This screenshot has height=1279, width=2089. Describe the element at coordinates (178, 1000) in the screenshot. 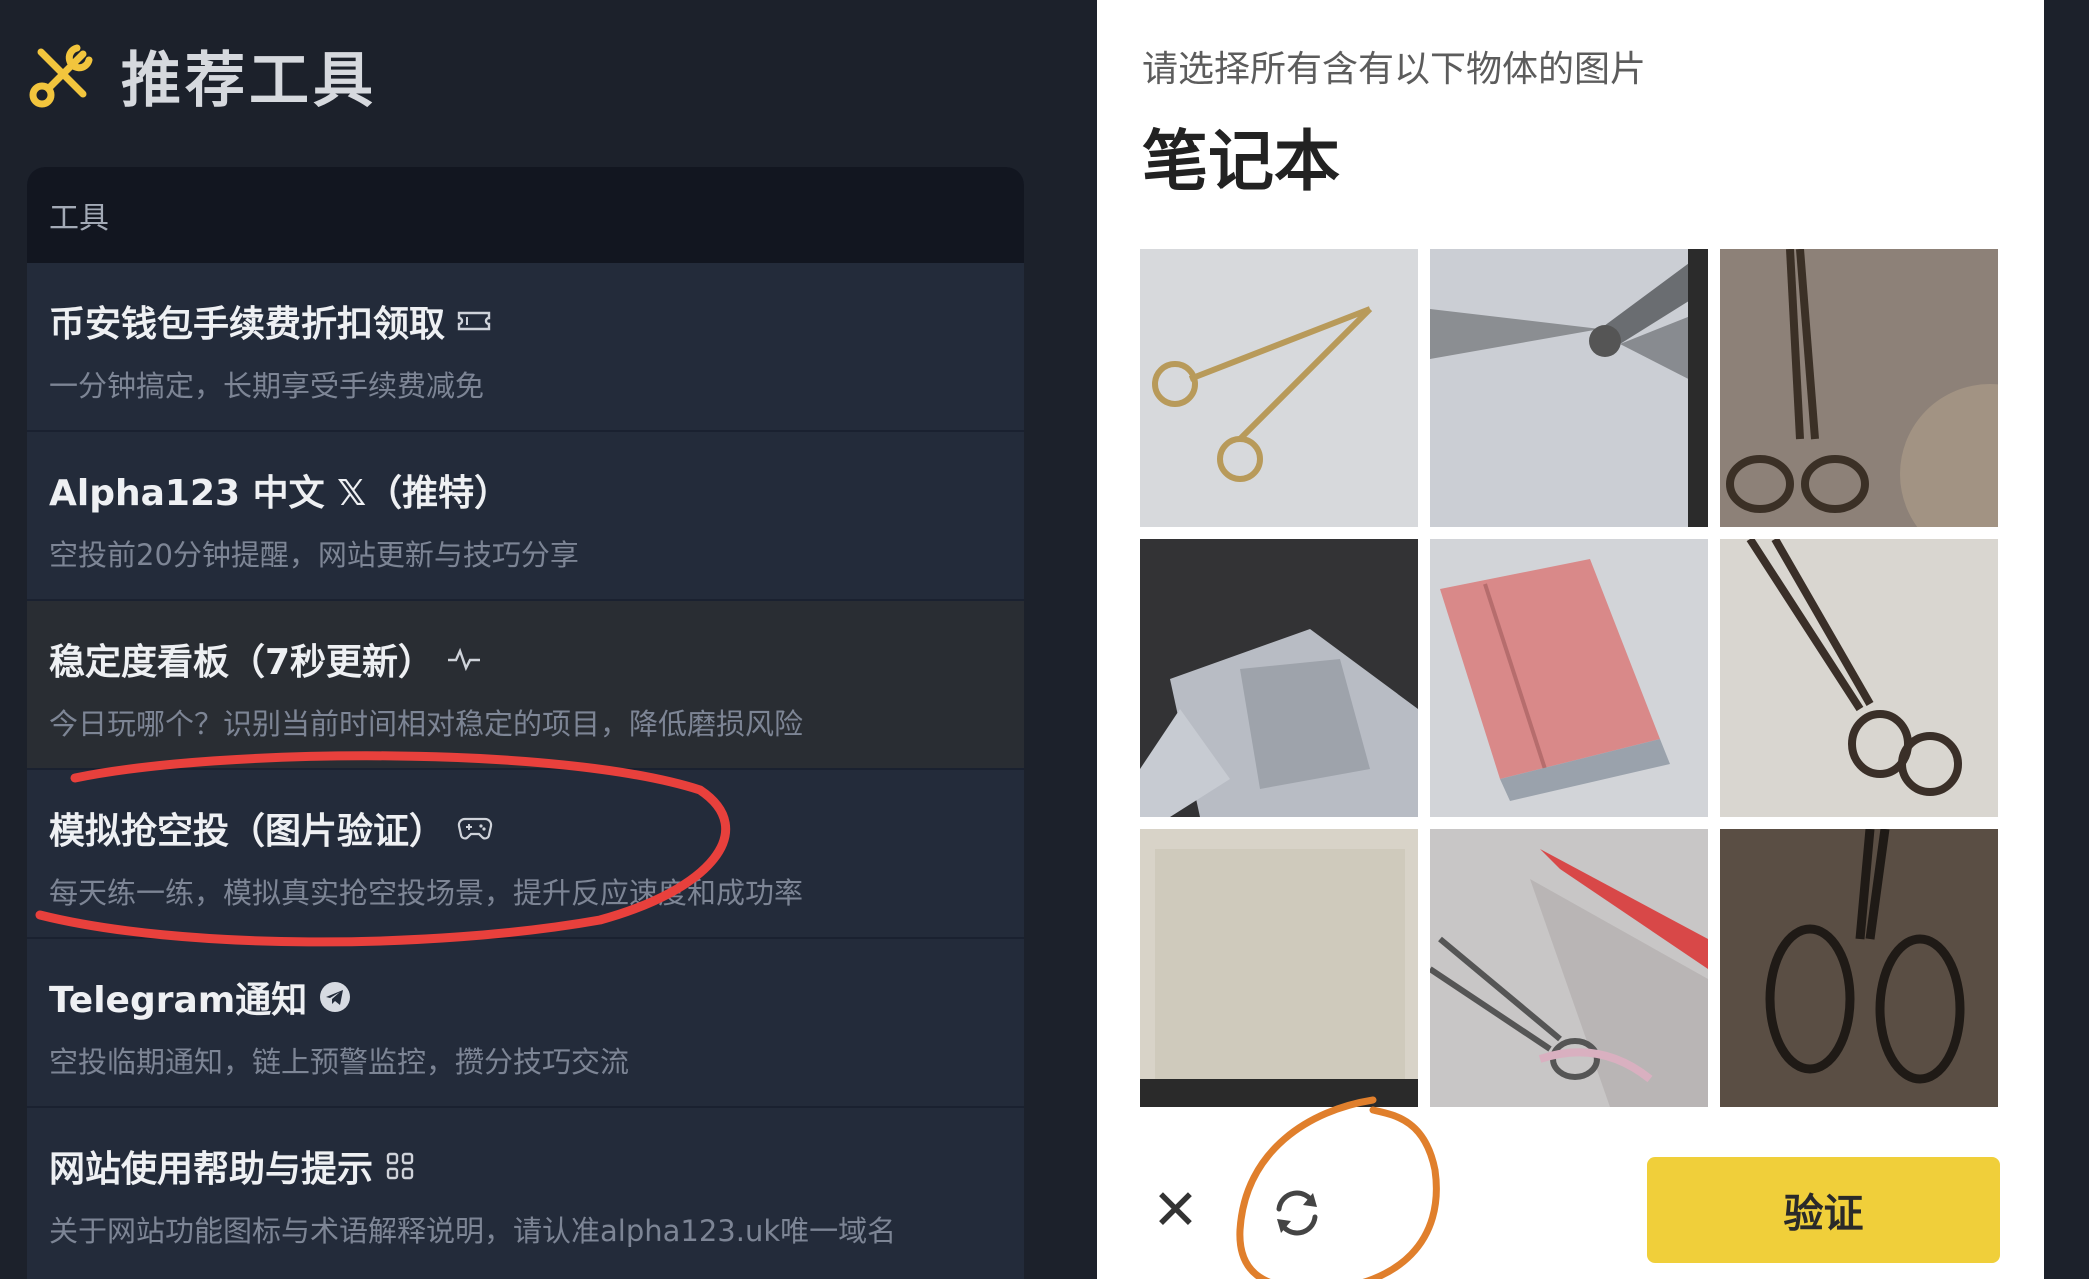

I see `tool-title: Telegram通知` at that location.